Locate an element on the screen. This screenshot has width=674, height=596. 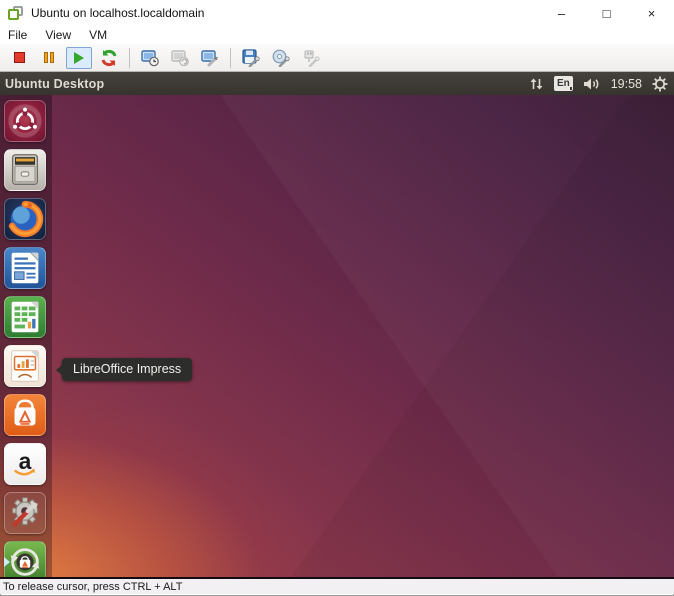
launcher-item-software-updater is located at coordinates (25, 559).